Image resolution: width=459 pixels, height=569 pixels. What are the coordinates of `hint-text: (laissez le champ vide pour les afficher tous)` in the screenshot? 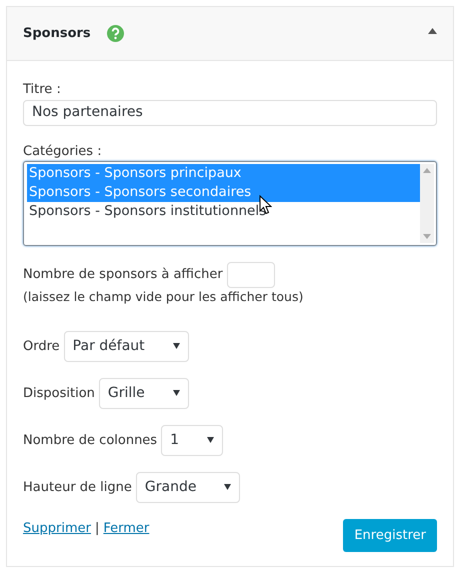 It's located at (163, 297).